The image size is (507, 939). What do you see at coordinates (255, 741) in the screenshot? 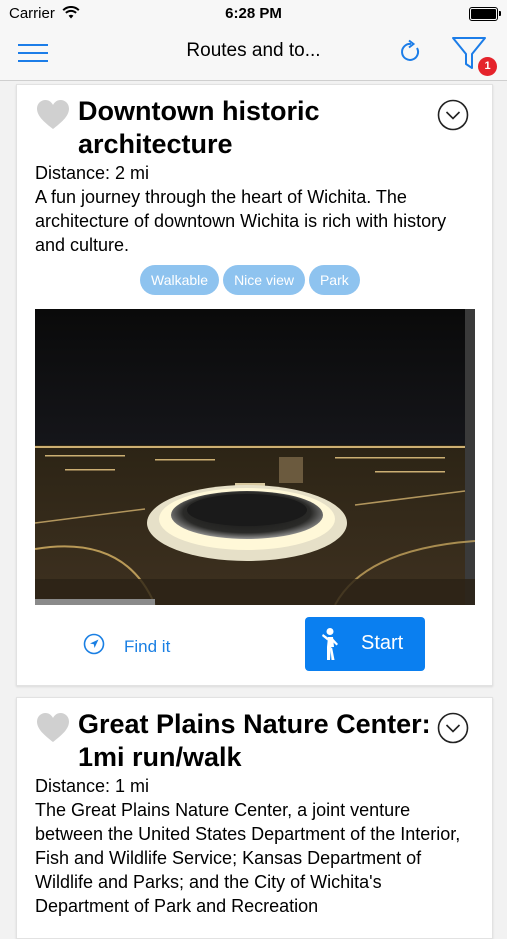
I see `route-title: Great Plains Nature Center: 1mi run/walk` at bounding box center [255, 741].